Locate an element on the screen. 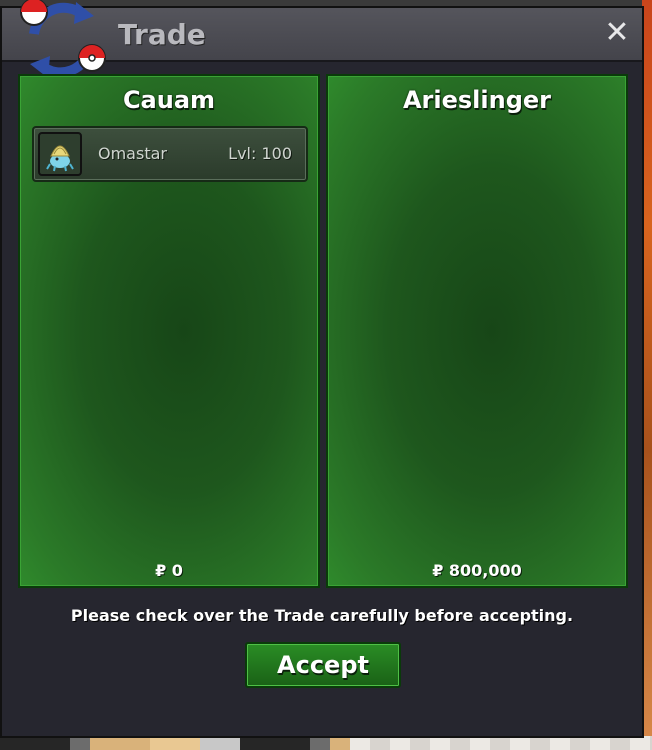 This screenshot has height=750, width=652. left-player-name: Cauam is located at coordinates (169, 100).